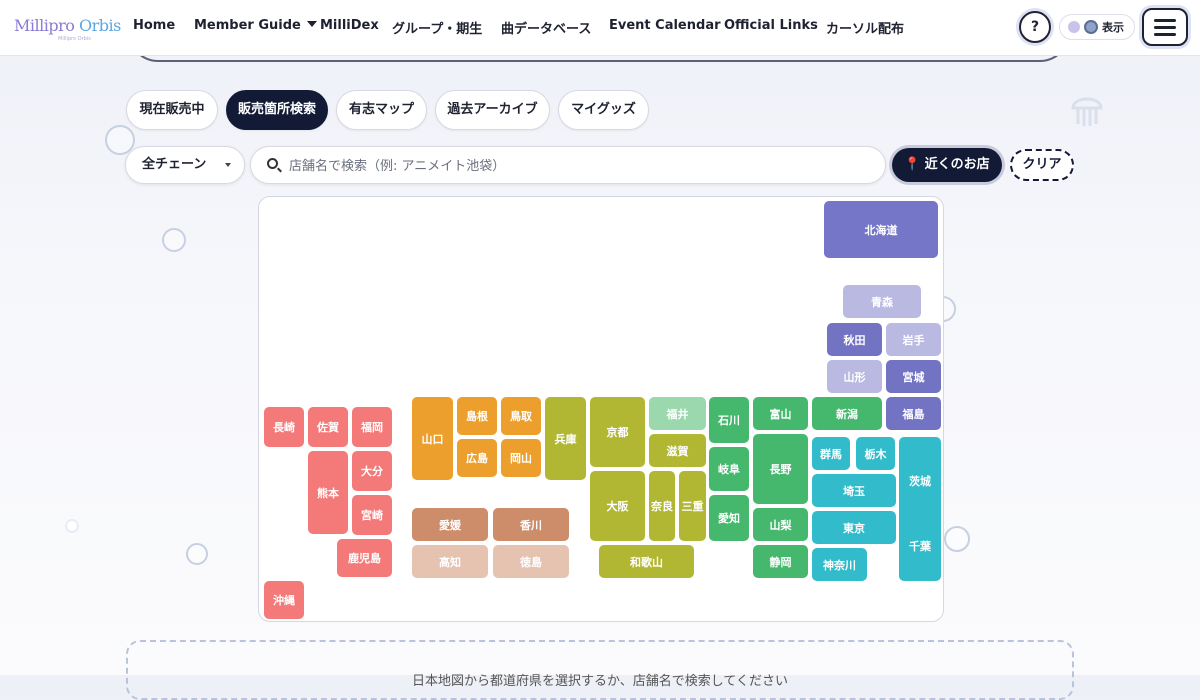 Image resolution: width=1200 pixels, height=700 pixels. Describe the element at coordinates (780, 413) in the screenshot. I see `prefecture-toyama: 富山` at that location.